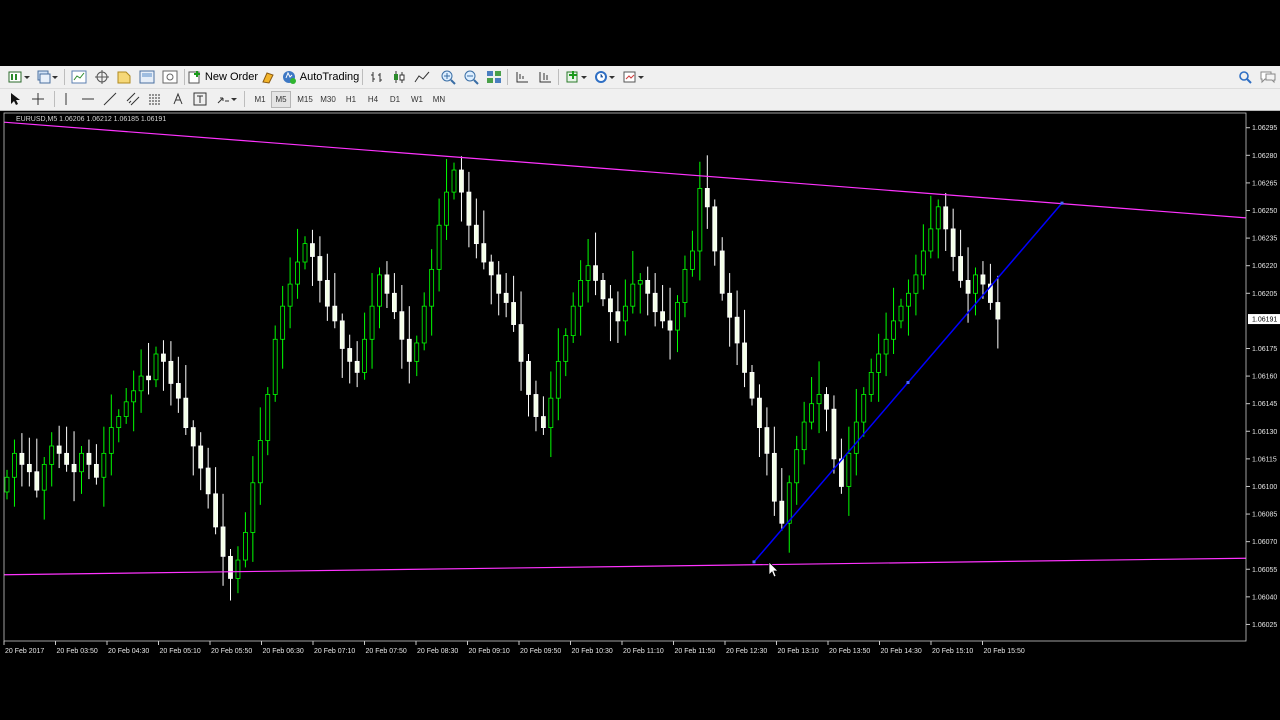  What do you see at coordinates (1264, 266) in the screenshot?
I see `y-tick-label: 1.06220` at bounding box center [1264, 266].